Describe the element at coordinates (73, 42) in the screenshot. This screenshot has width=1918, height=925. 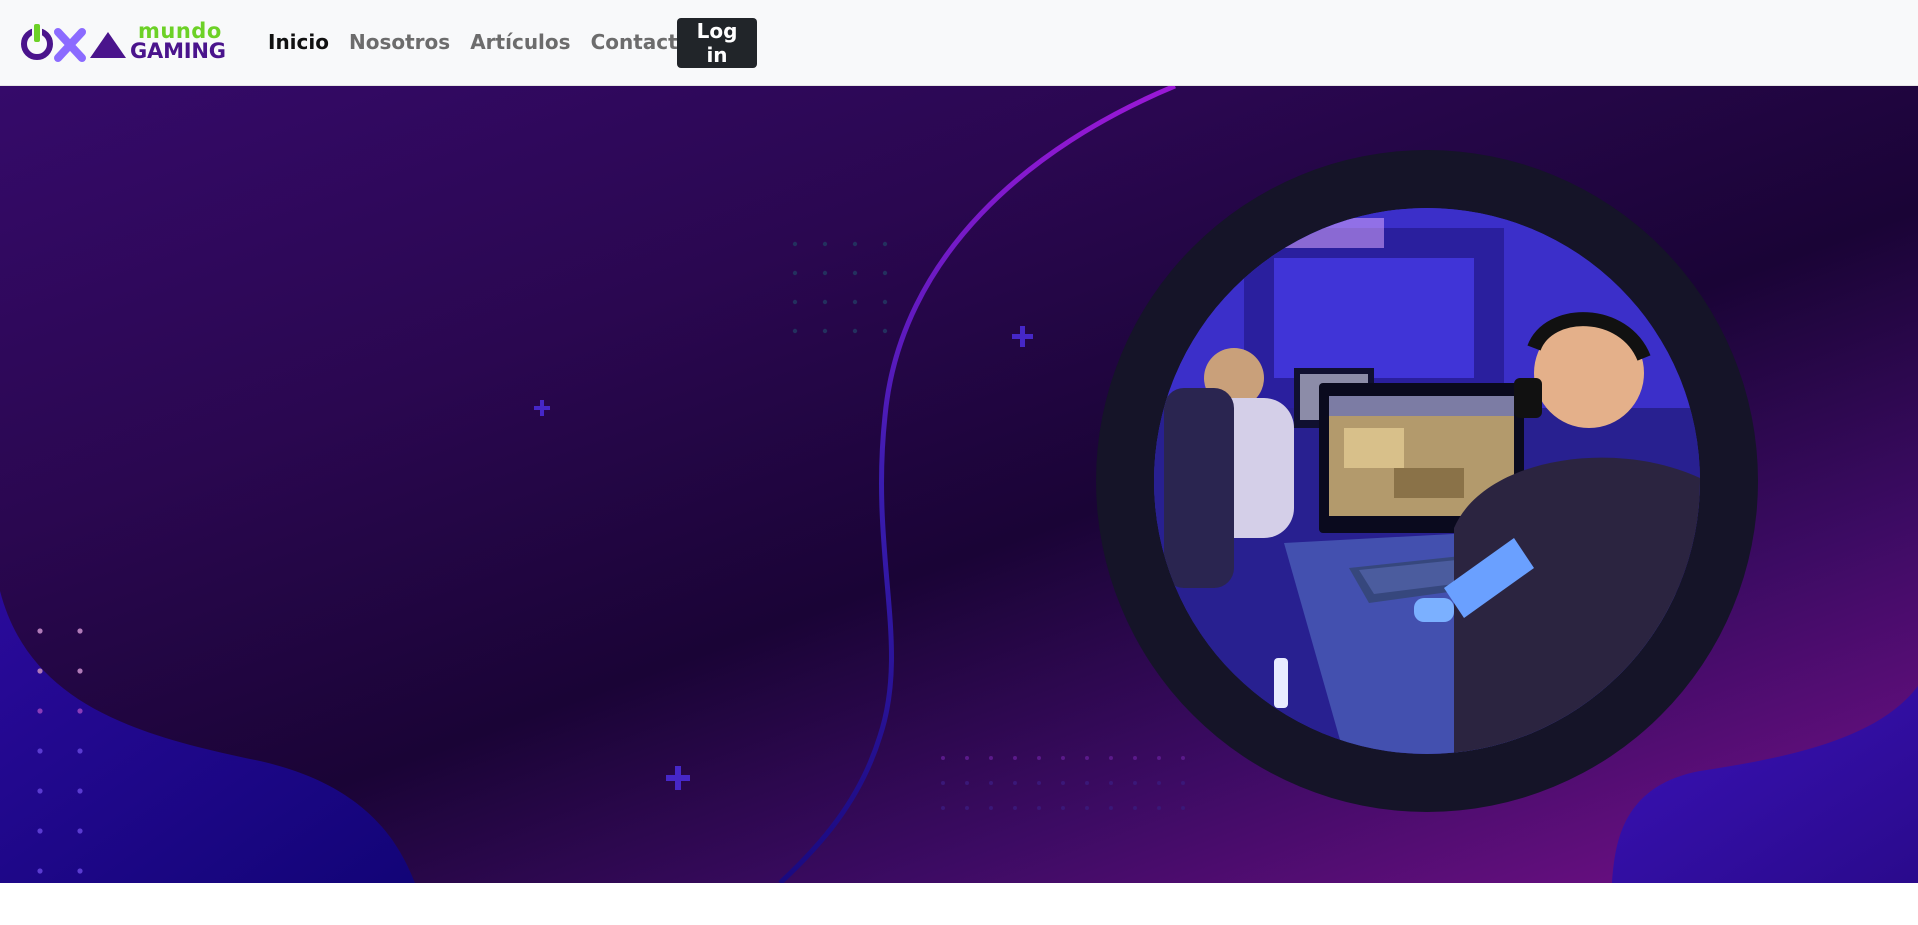
I see `controller-symbols-icon` at that location.